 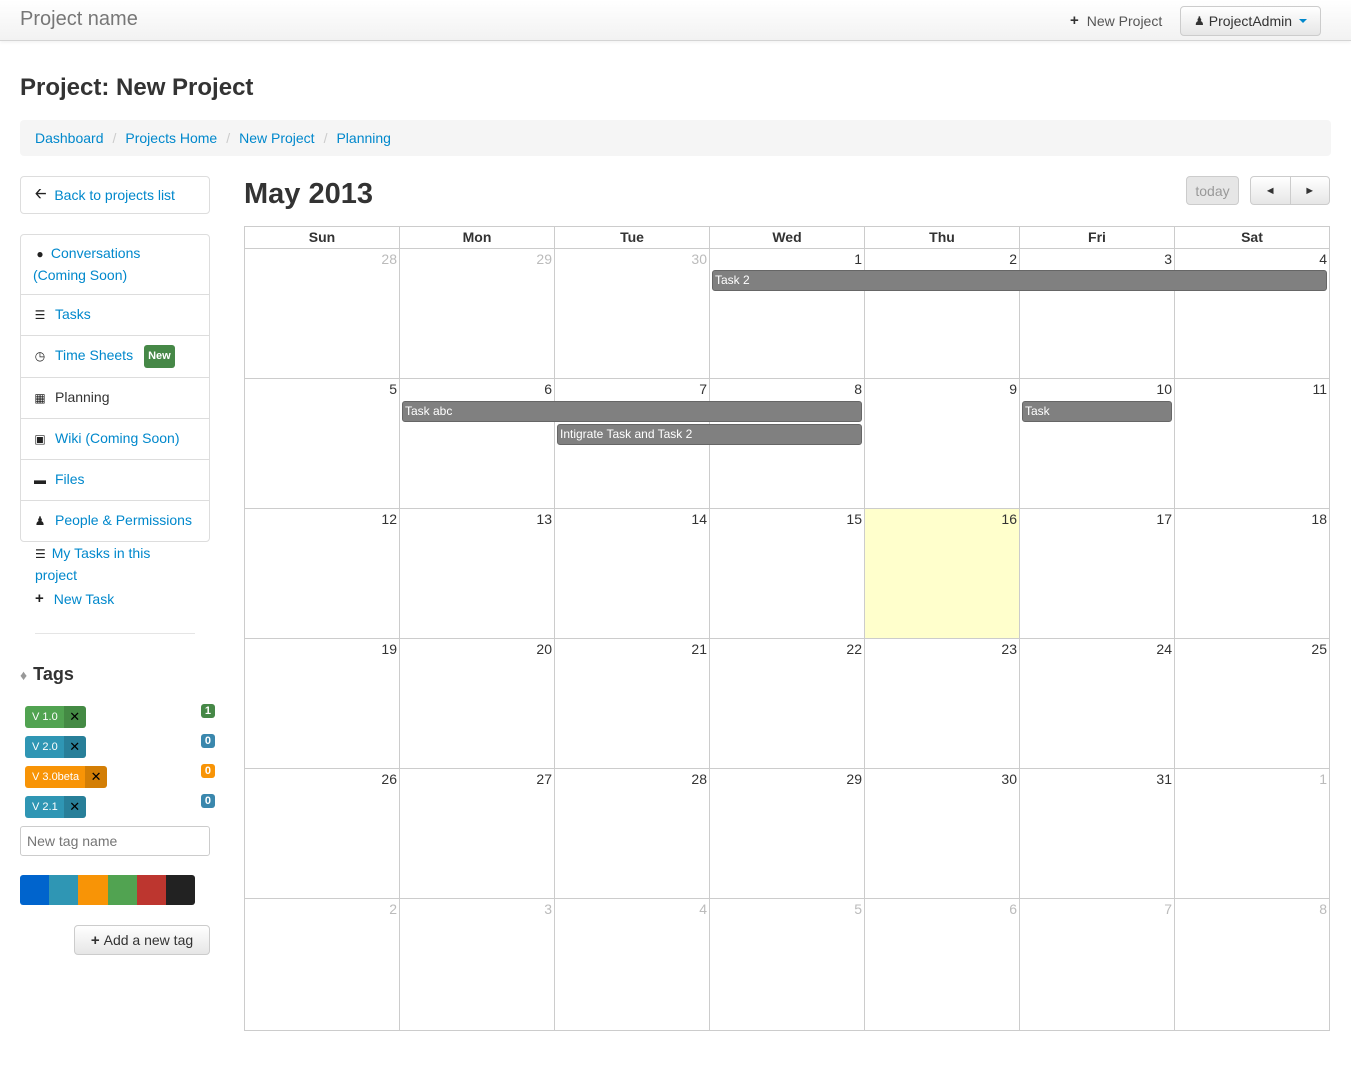 What do you see at coordinates (115, 841) in the screenshot?
I see `new-tag-input` at bounding box center [115, 841].